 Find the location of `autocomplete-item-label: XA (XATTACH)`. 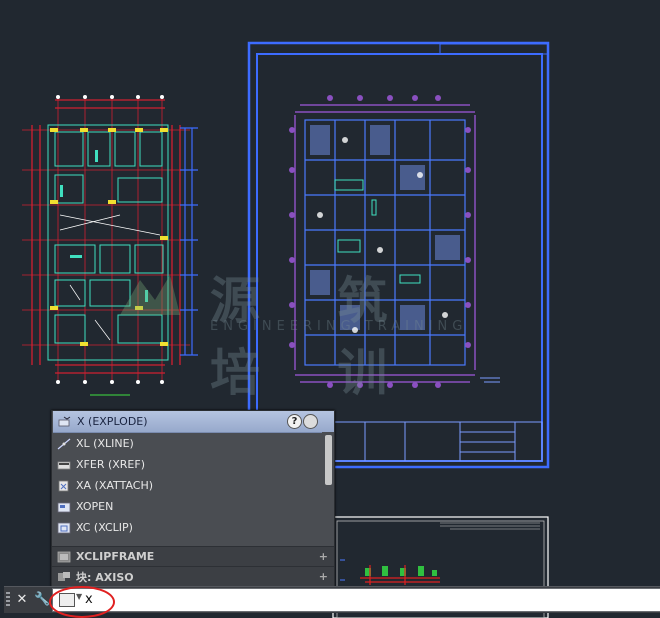

autocomplete-item-label: XA (XATTACH) is located at coordinates (115, 485).